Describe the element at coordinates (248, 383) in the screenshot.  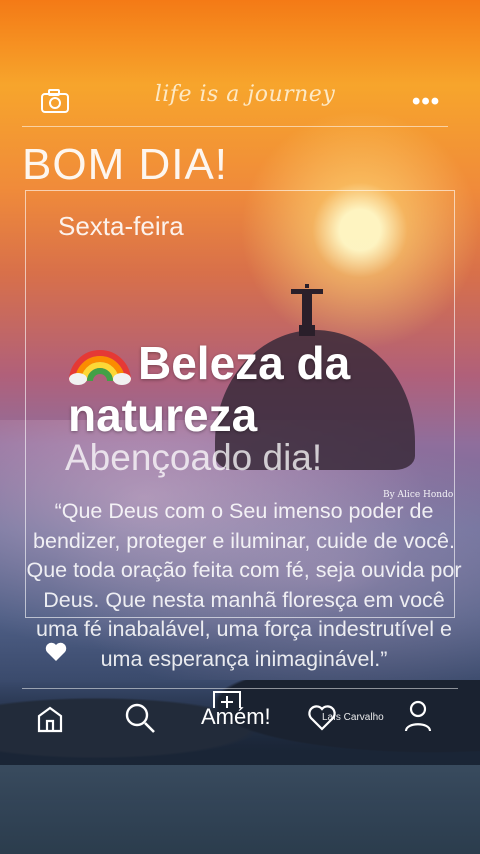
I see `headline: Beleza da natureza` at that location.